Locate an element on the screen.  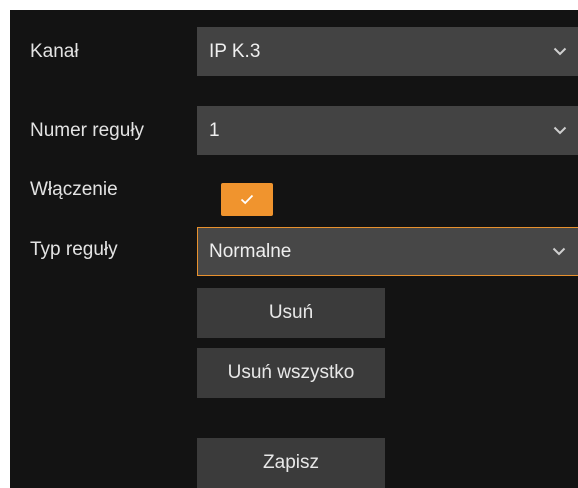
channel-select: IP K.3 is located at coordinates (387, 51).